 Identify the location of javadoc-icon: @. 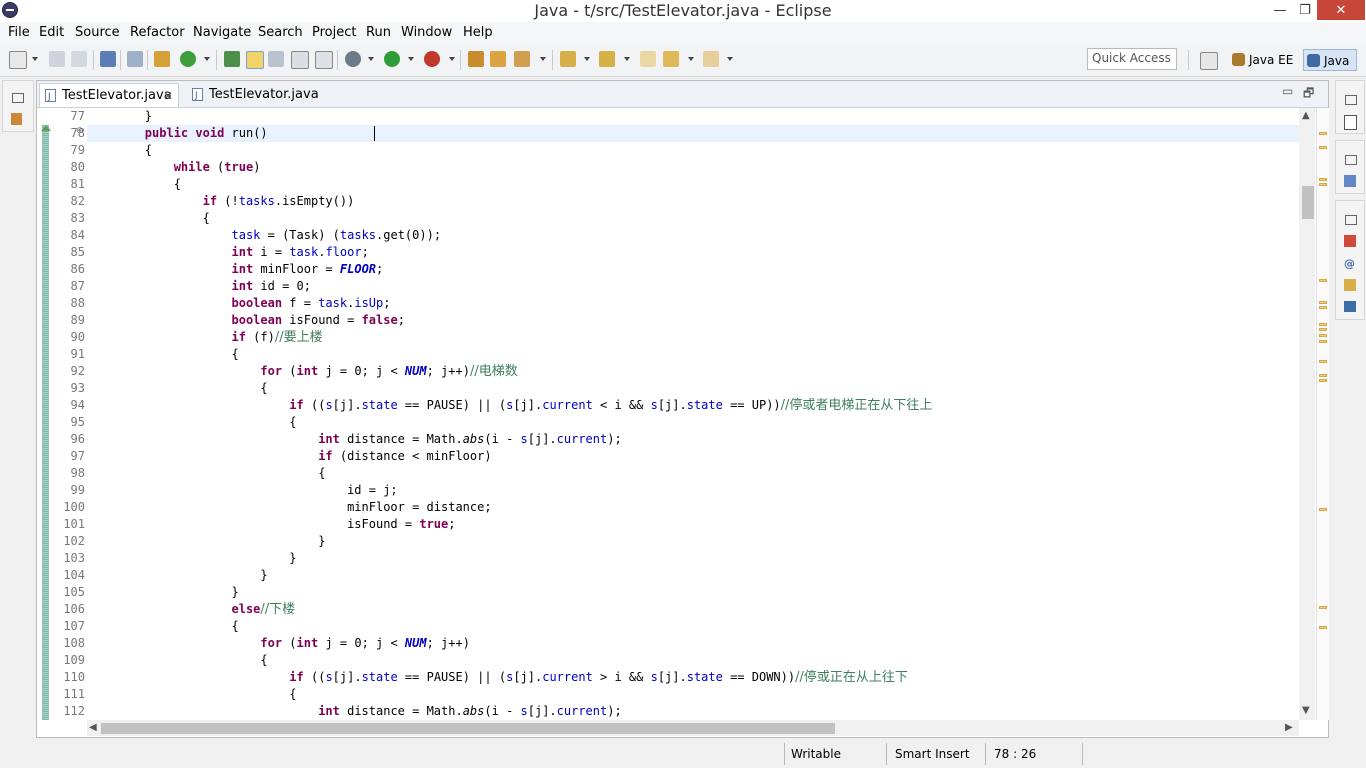
(1350, 263).